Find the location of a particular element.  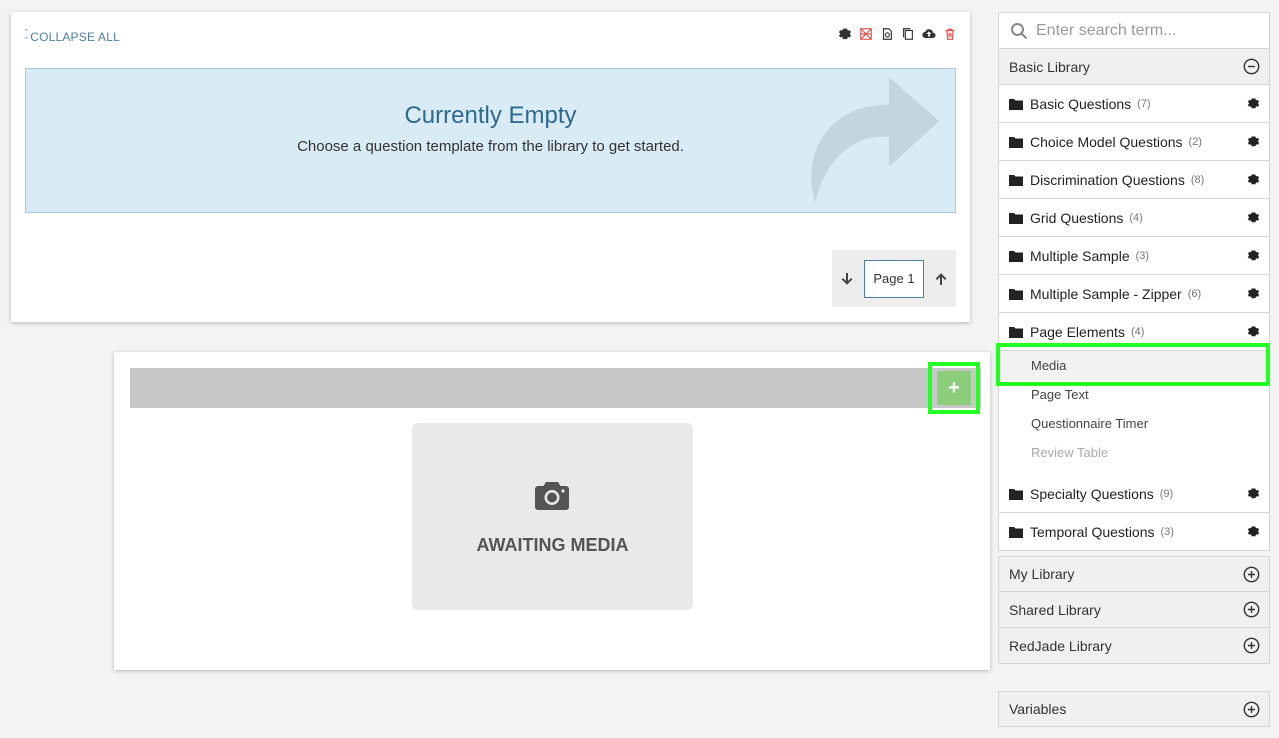

page-label: Page 1 is located at coordinates (894, 278).